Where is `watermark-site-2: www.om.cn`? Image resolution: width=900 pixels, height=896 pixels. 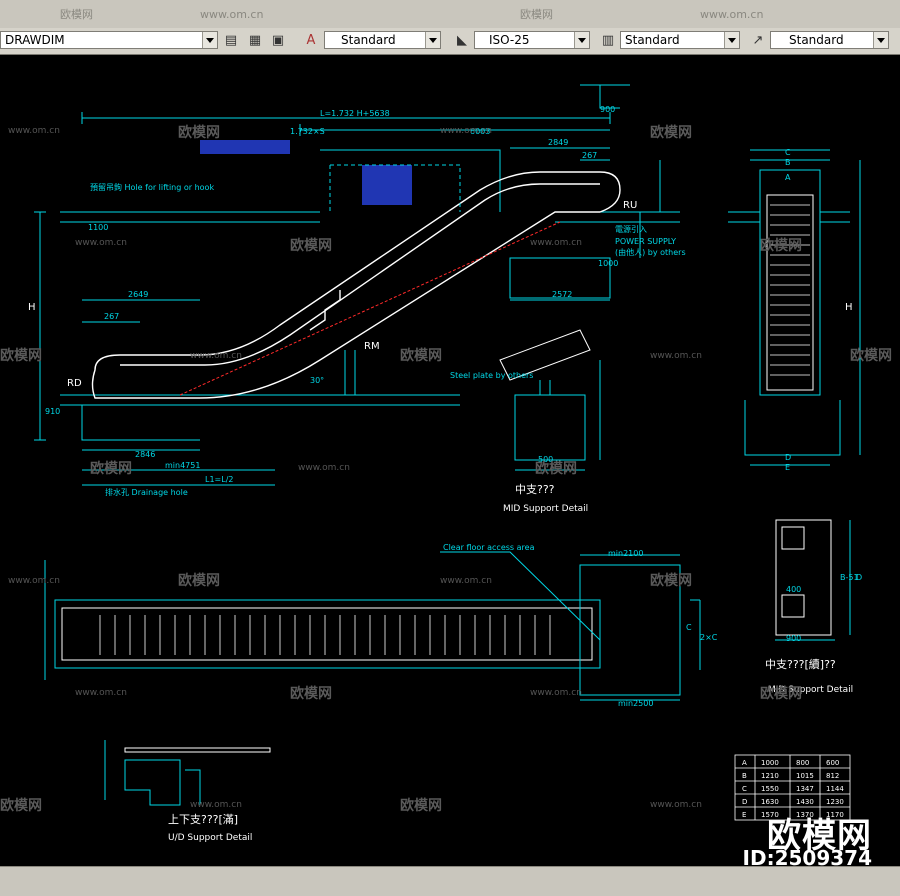 watermark-site-2: www.om.cn is located at coordinates (466, 131).